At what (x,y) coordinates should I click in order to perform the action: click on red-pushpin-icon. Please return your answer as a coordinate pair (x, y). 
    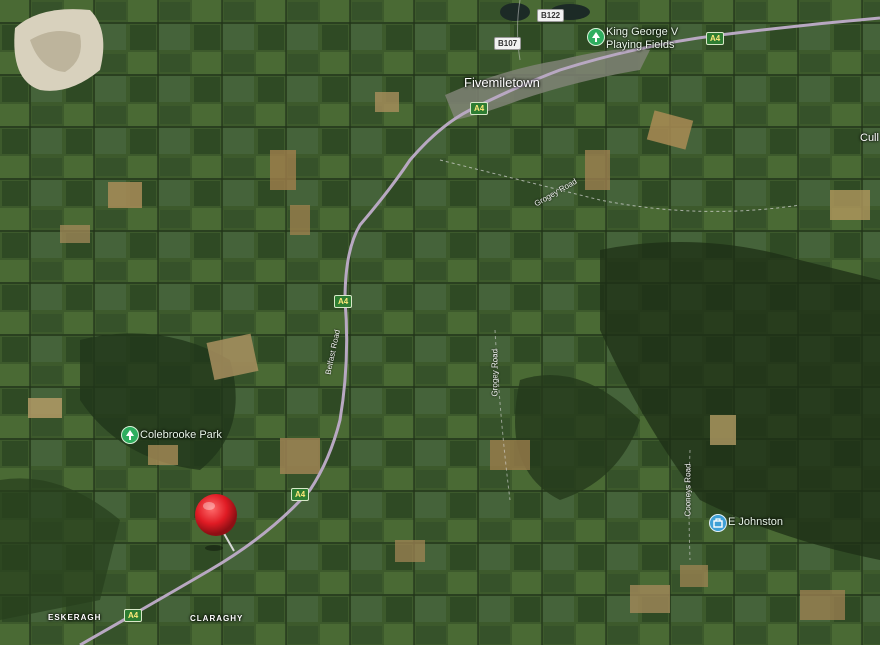
    Looking at the image, I should click on (216, 523).